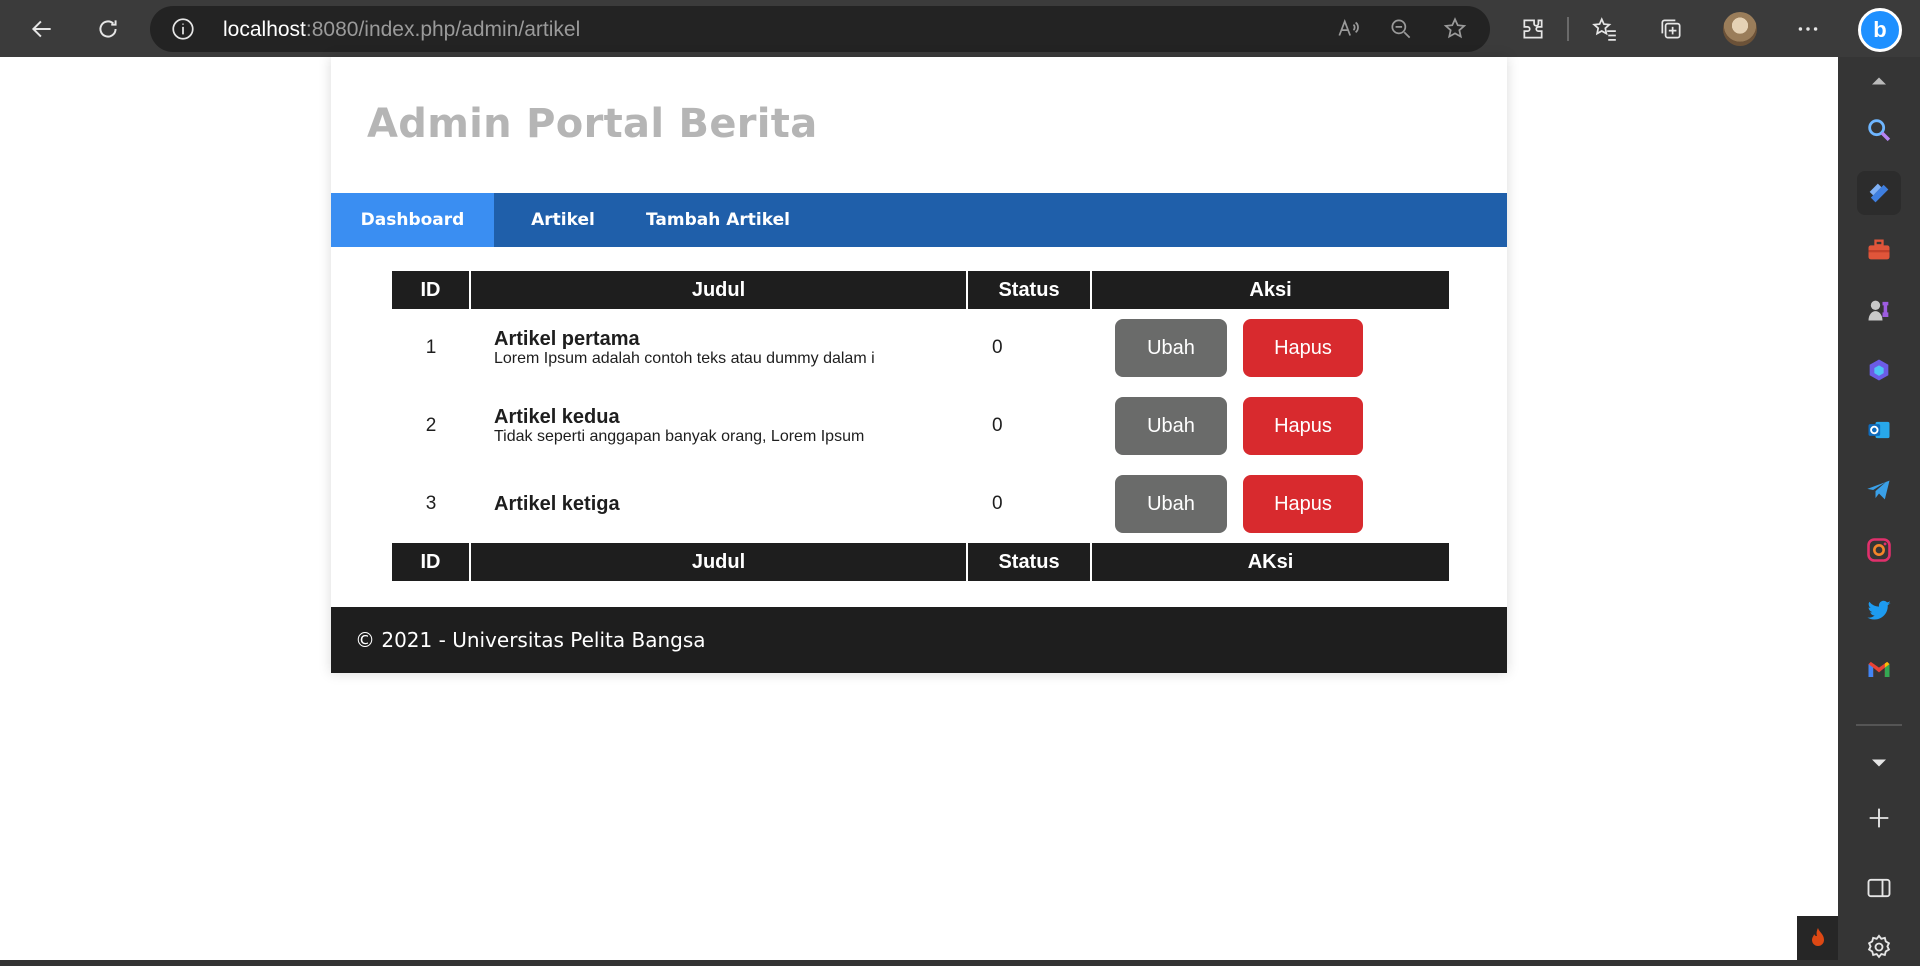 The width and height of the screenshot is (1920, 967). What do you see at coordinates (1879, 818) in the screenshot?
I see `add-icon` at bounding box center [1879, 818].